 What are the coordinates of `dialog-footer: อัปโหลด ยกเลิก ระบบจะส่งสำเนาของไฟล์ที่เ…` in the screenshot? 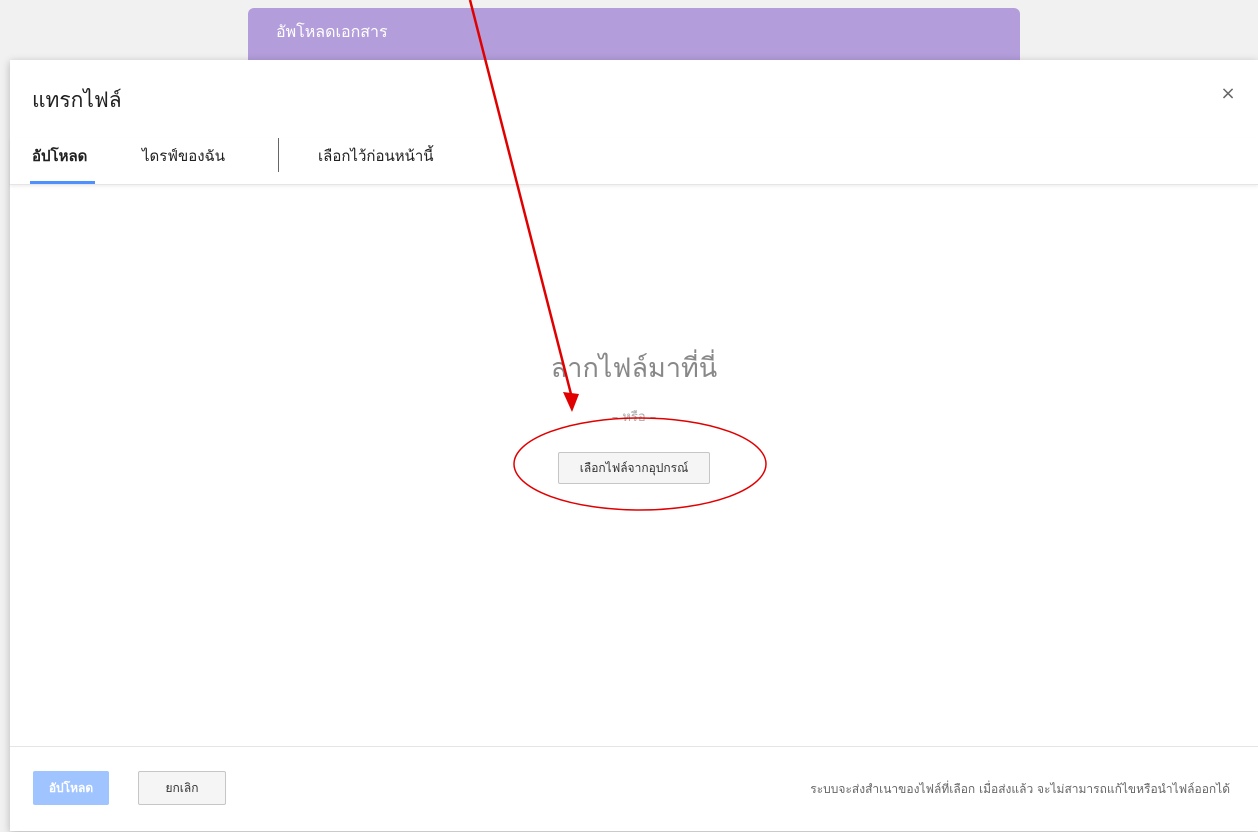 It's located at (634, 789).